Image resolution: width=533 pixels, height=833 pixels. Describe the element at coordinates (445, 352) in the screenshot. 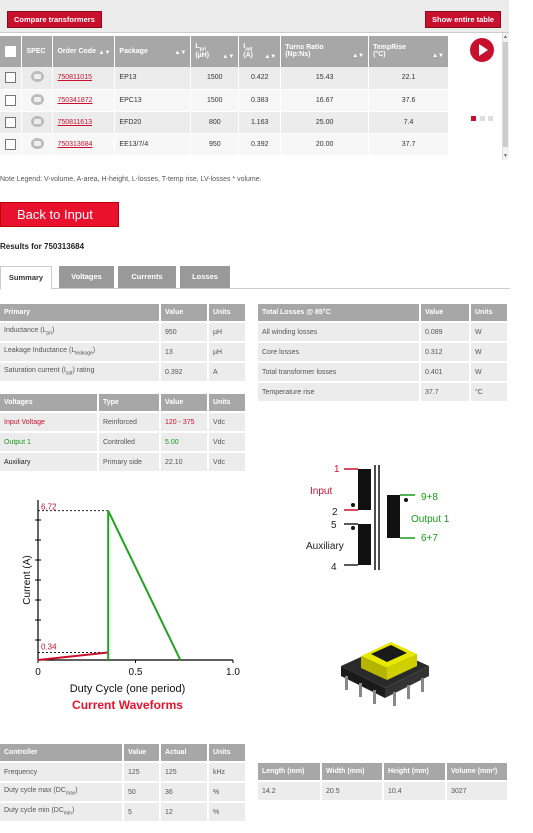

I see `value-cell: 0.312` at that location.